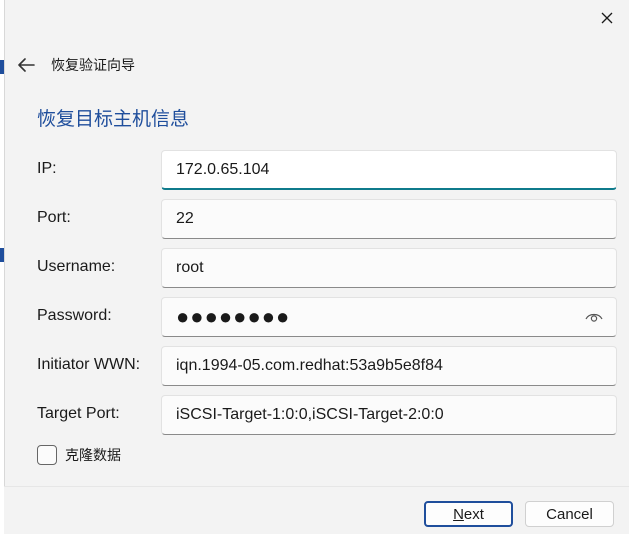 The height and width of the screenshot is (534, 629). What do you see at coordinates (113, 119) in the screenshot?
I see `section-title: 恢复目标主机信息` at bounding box center [113, 119].